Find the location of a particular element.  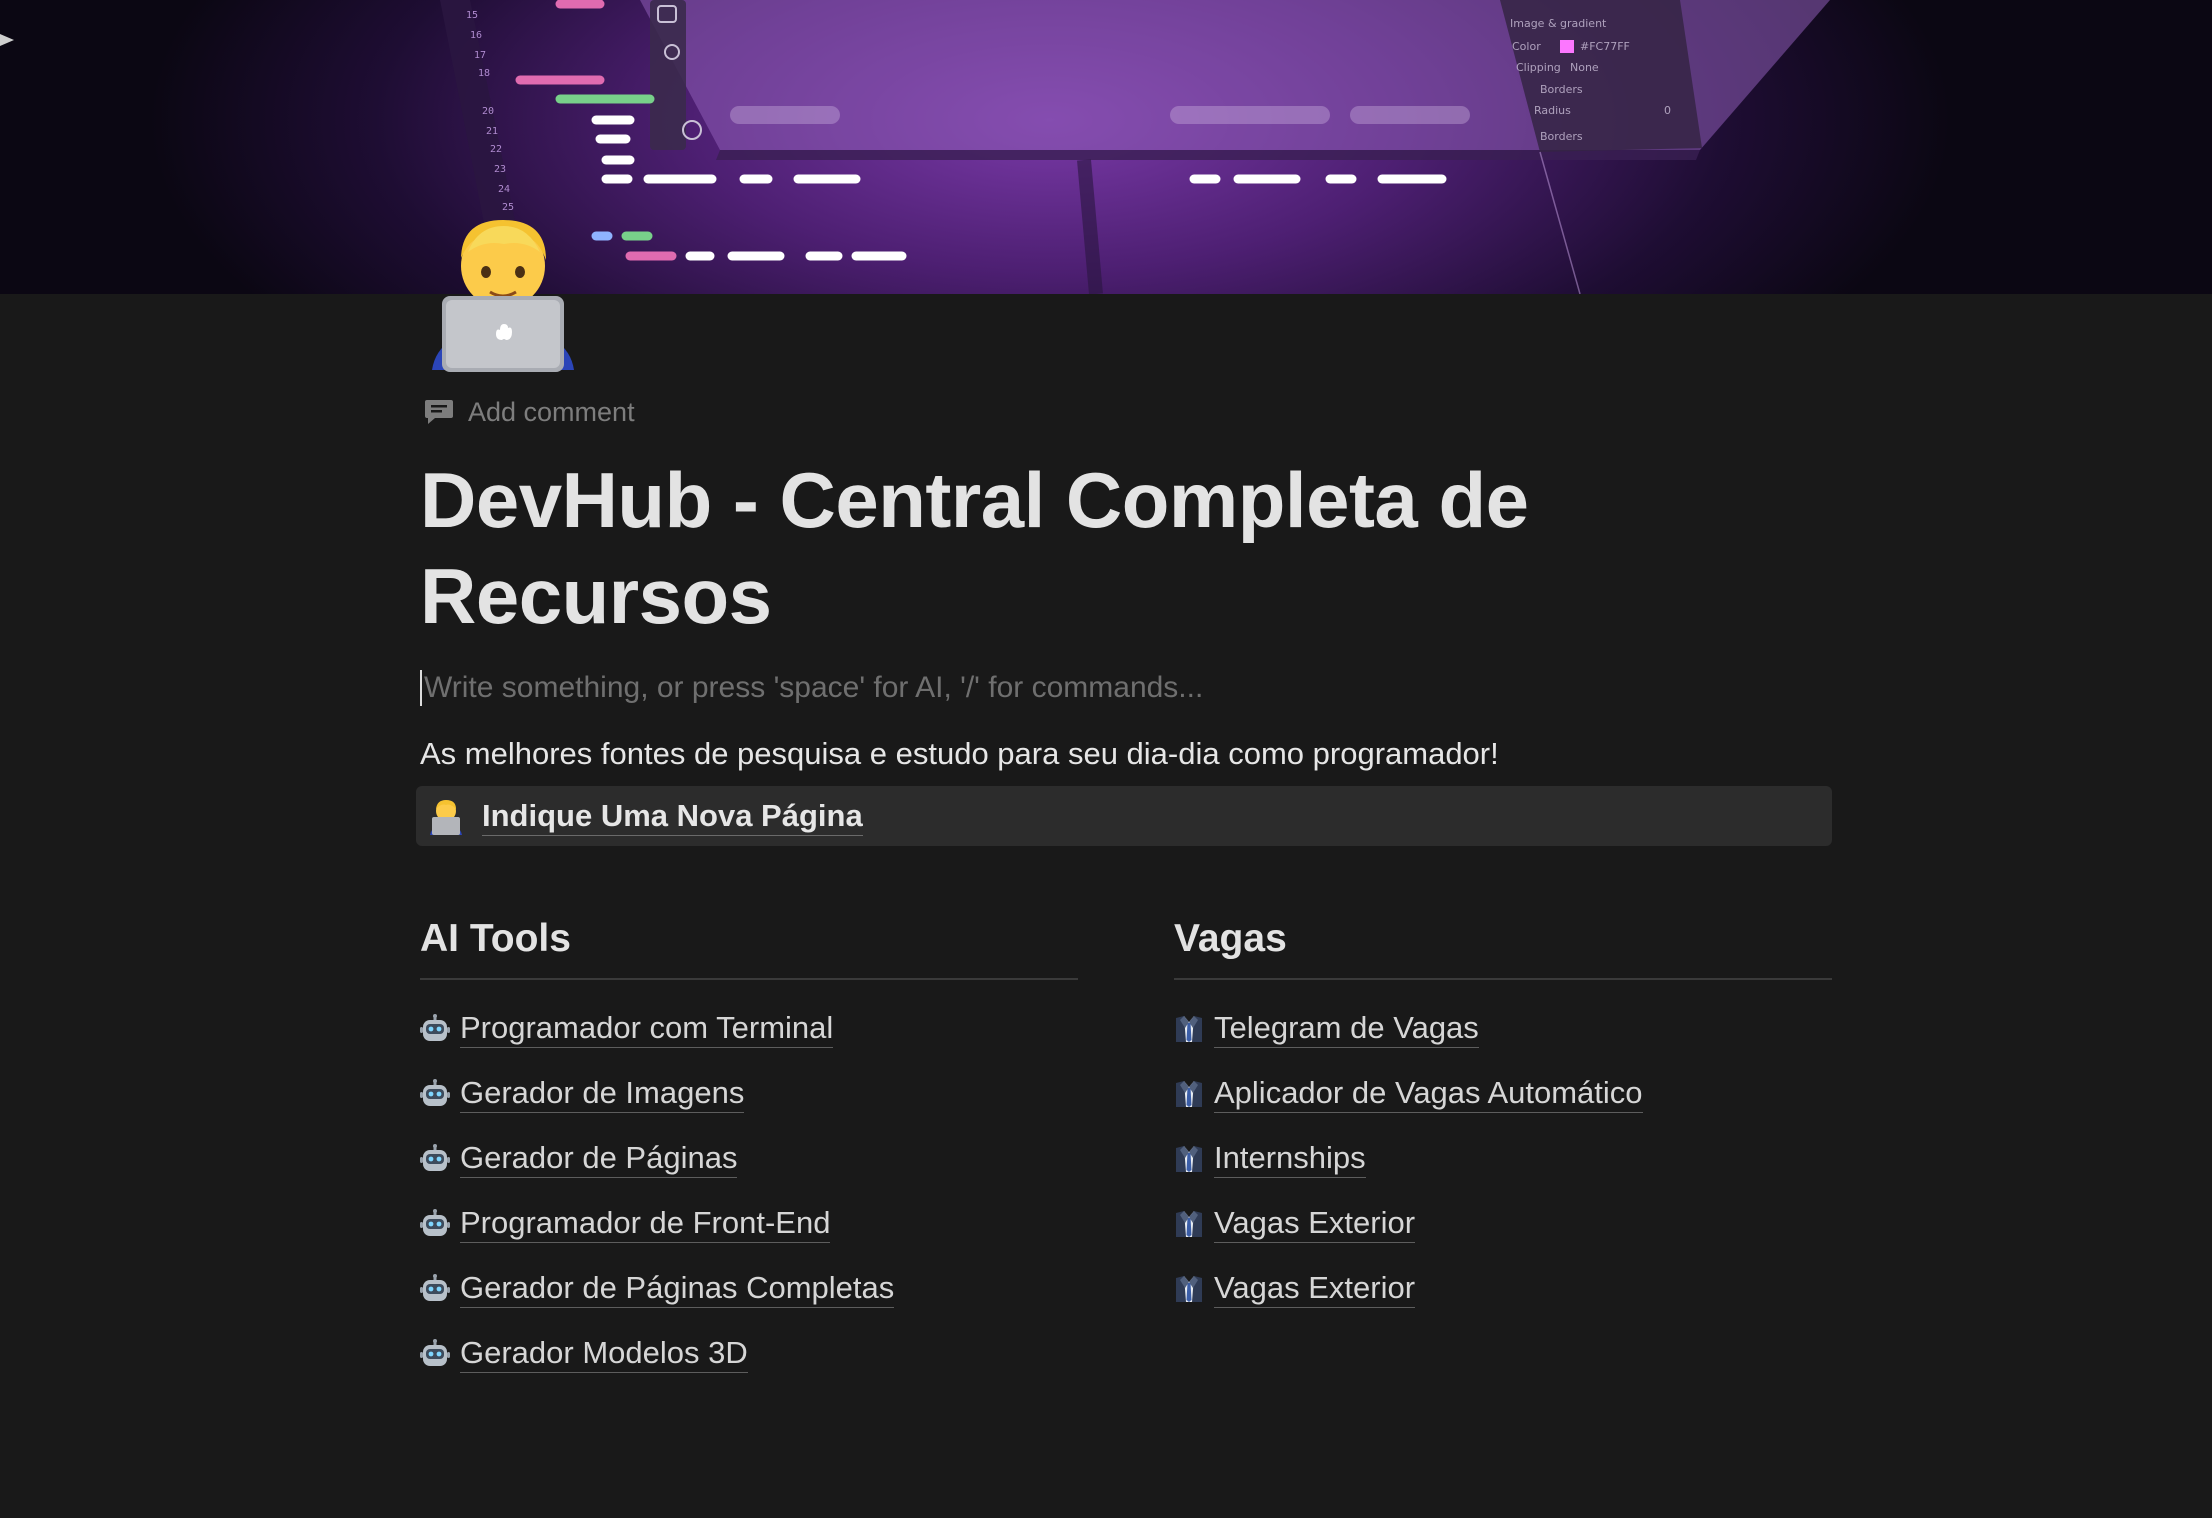

svg-text: Radius is located at coordinates (1552, 110).